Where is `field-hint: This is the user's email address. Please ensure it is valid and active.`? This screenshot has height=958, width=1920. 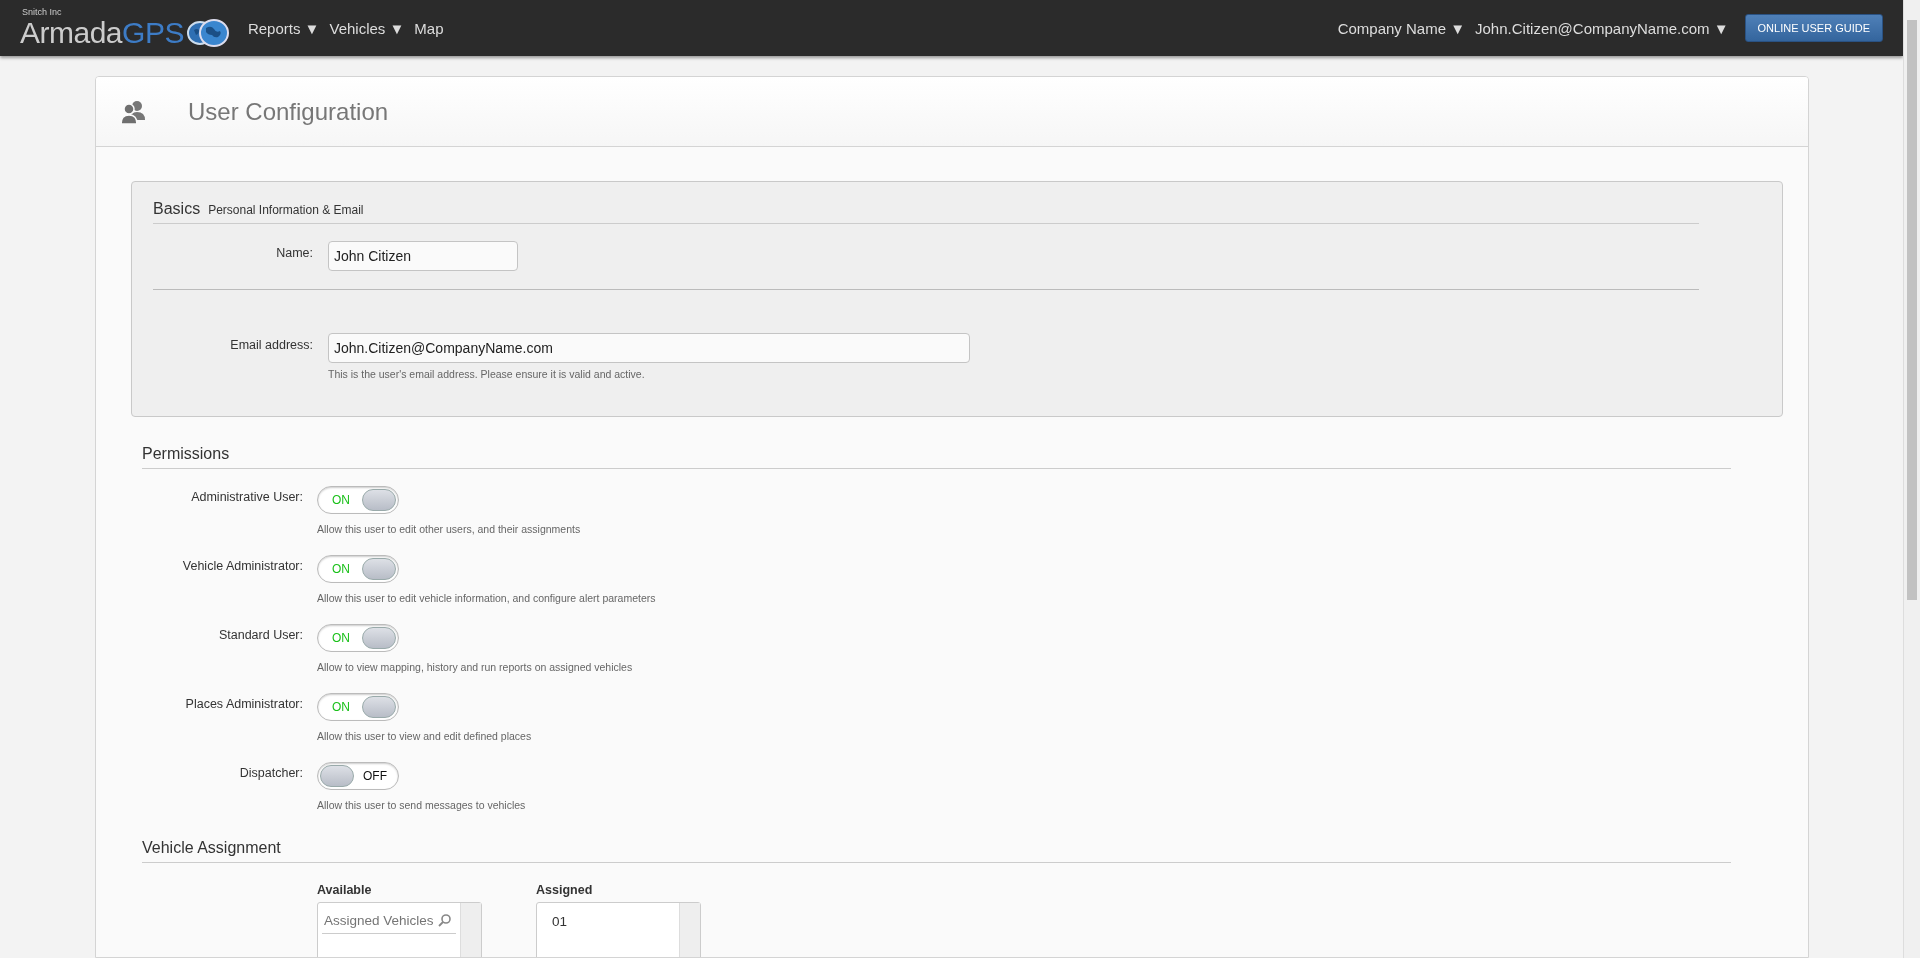 field-hint: This is the user's email address. Please ensure it is valid and active. is located at coordinates (487, 374).